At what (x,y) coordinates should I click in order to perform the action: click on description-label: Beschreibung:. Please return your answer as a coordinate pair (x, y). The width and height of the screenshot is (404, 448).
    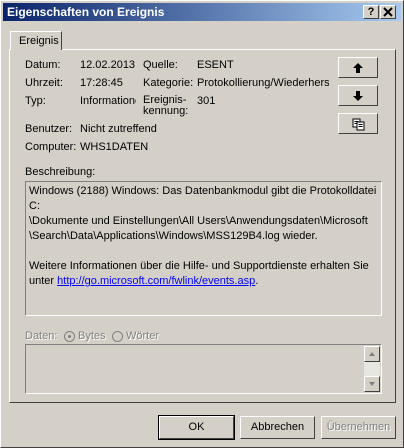
    Looking at the image, I should click on (60, 172).